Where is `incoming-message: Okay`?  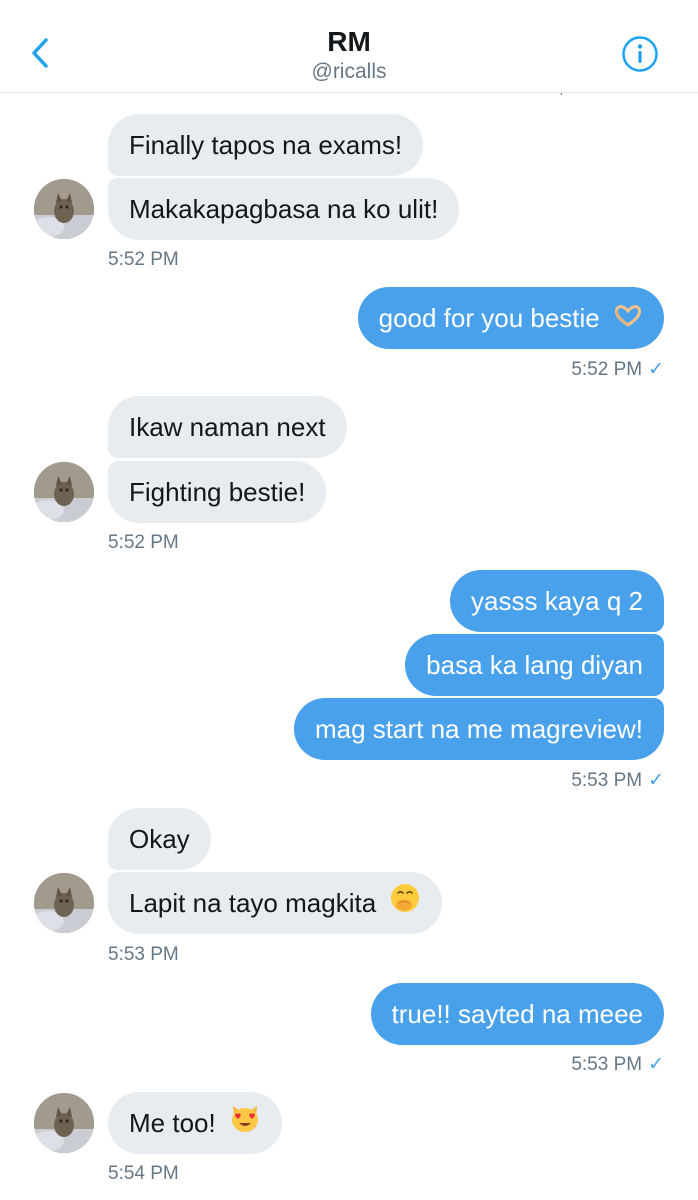 incoming-message: Okay is located at coordinates (159, 839).